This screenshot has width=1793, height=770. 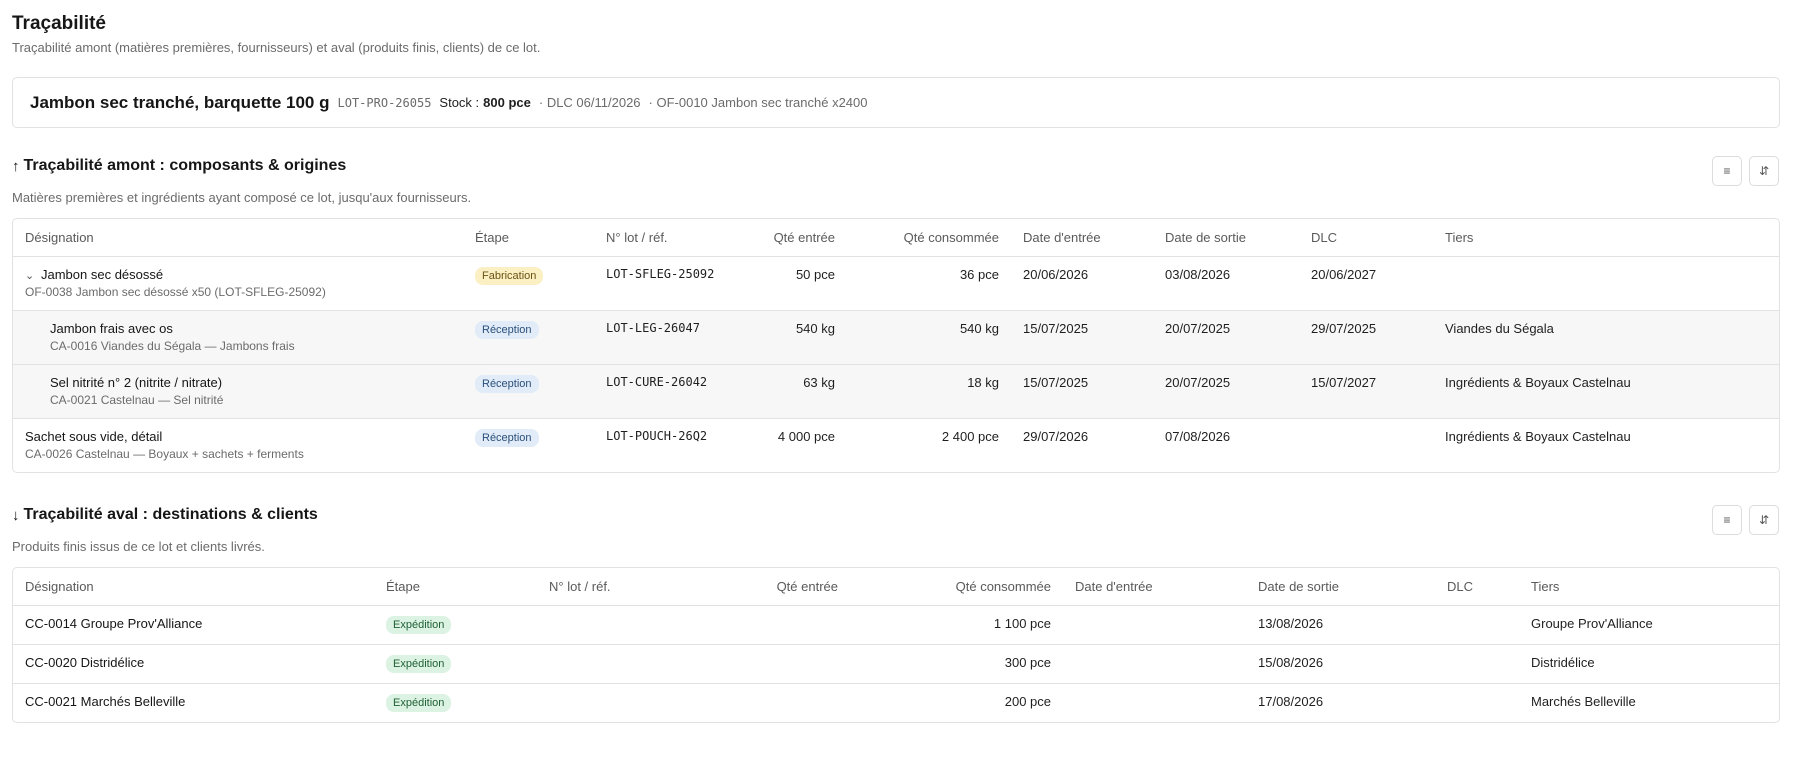 I want to click on row-name: Jambon frais avec os, so click(x=111, y=328).